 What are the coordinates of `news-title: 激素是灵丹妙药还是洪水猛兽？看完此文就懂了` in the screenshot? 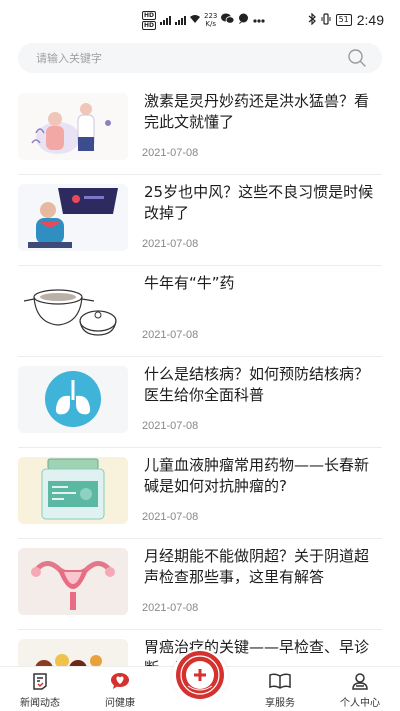 It's located at (257, 111).